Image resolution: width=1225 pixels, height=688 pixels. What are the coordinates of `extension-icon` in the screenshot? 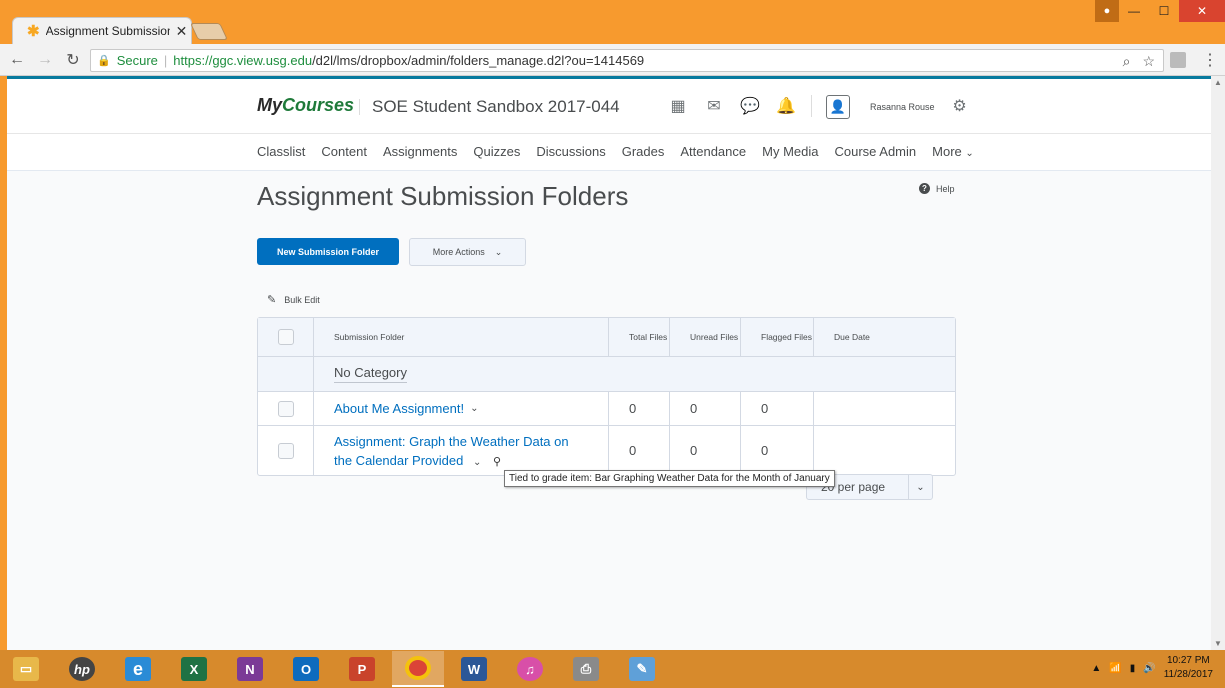 It's located at (1178, 60).